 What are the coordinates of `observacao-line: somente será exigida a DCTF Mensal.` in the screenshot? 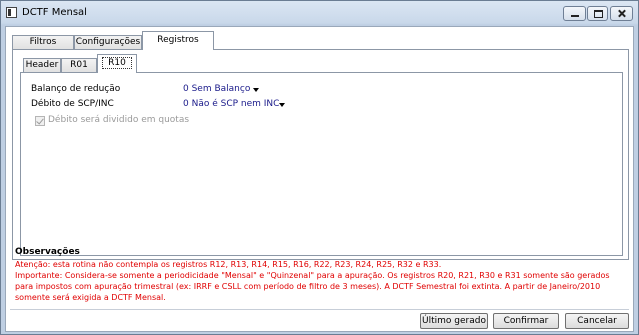 It's located at (90, 297).